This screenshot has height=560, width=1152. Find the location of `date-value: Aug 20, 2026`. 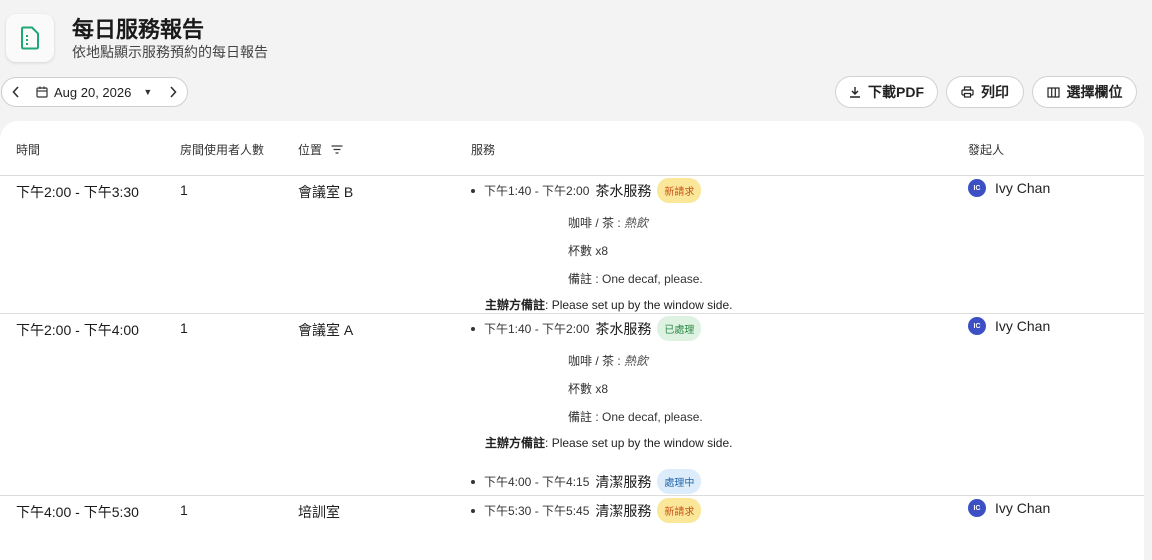

date-value: Aug 20, 2026 is located at coordinates (93, 92).